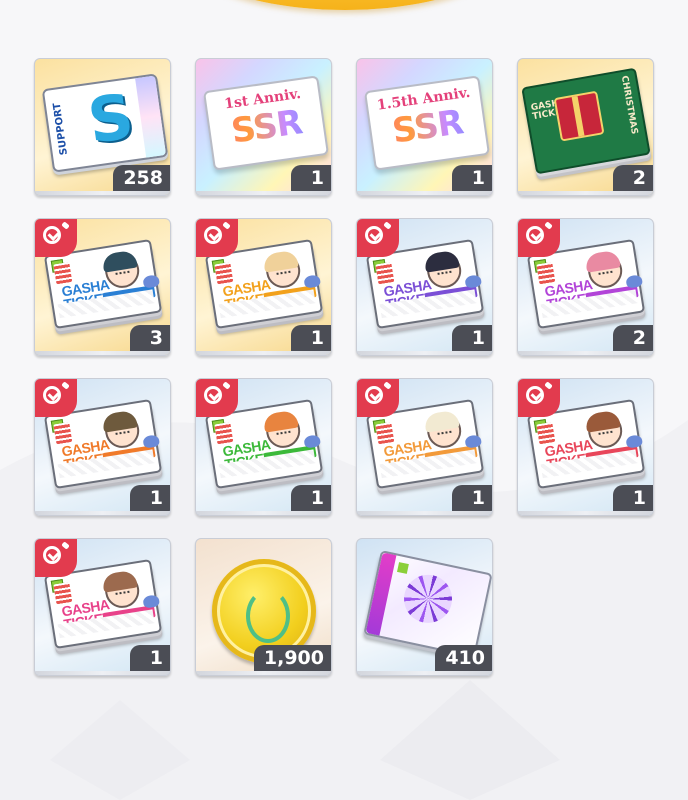 The width and height of the screenshot is (688, 800). I want to click on gasha-ticket-label: GASHA TICKET, so click(549, 110).